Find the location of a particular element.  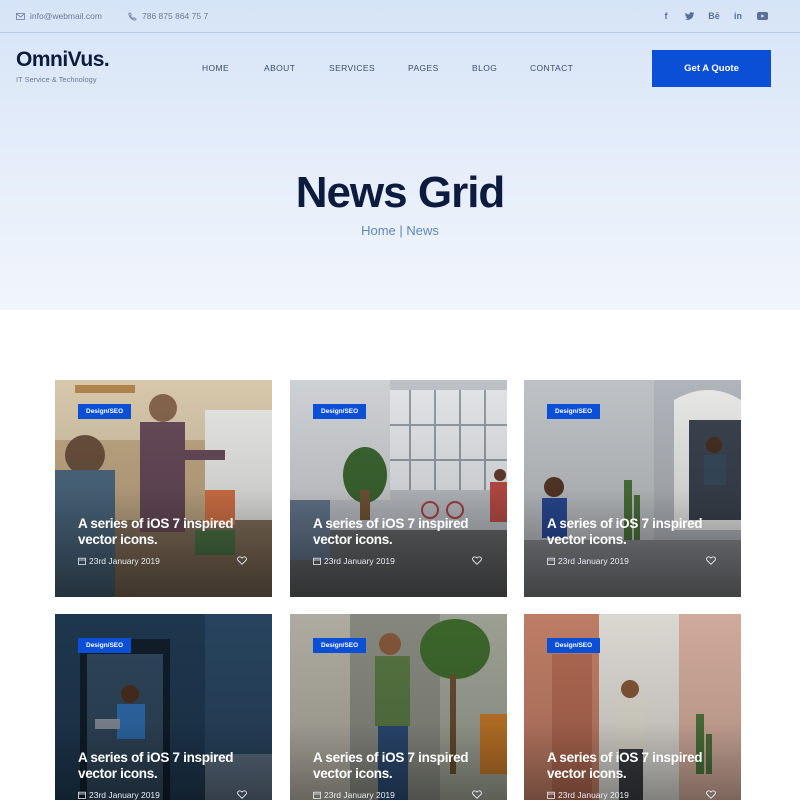

get-a-quote-button: Get A Quote is located at coordinates (711, 68).